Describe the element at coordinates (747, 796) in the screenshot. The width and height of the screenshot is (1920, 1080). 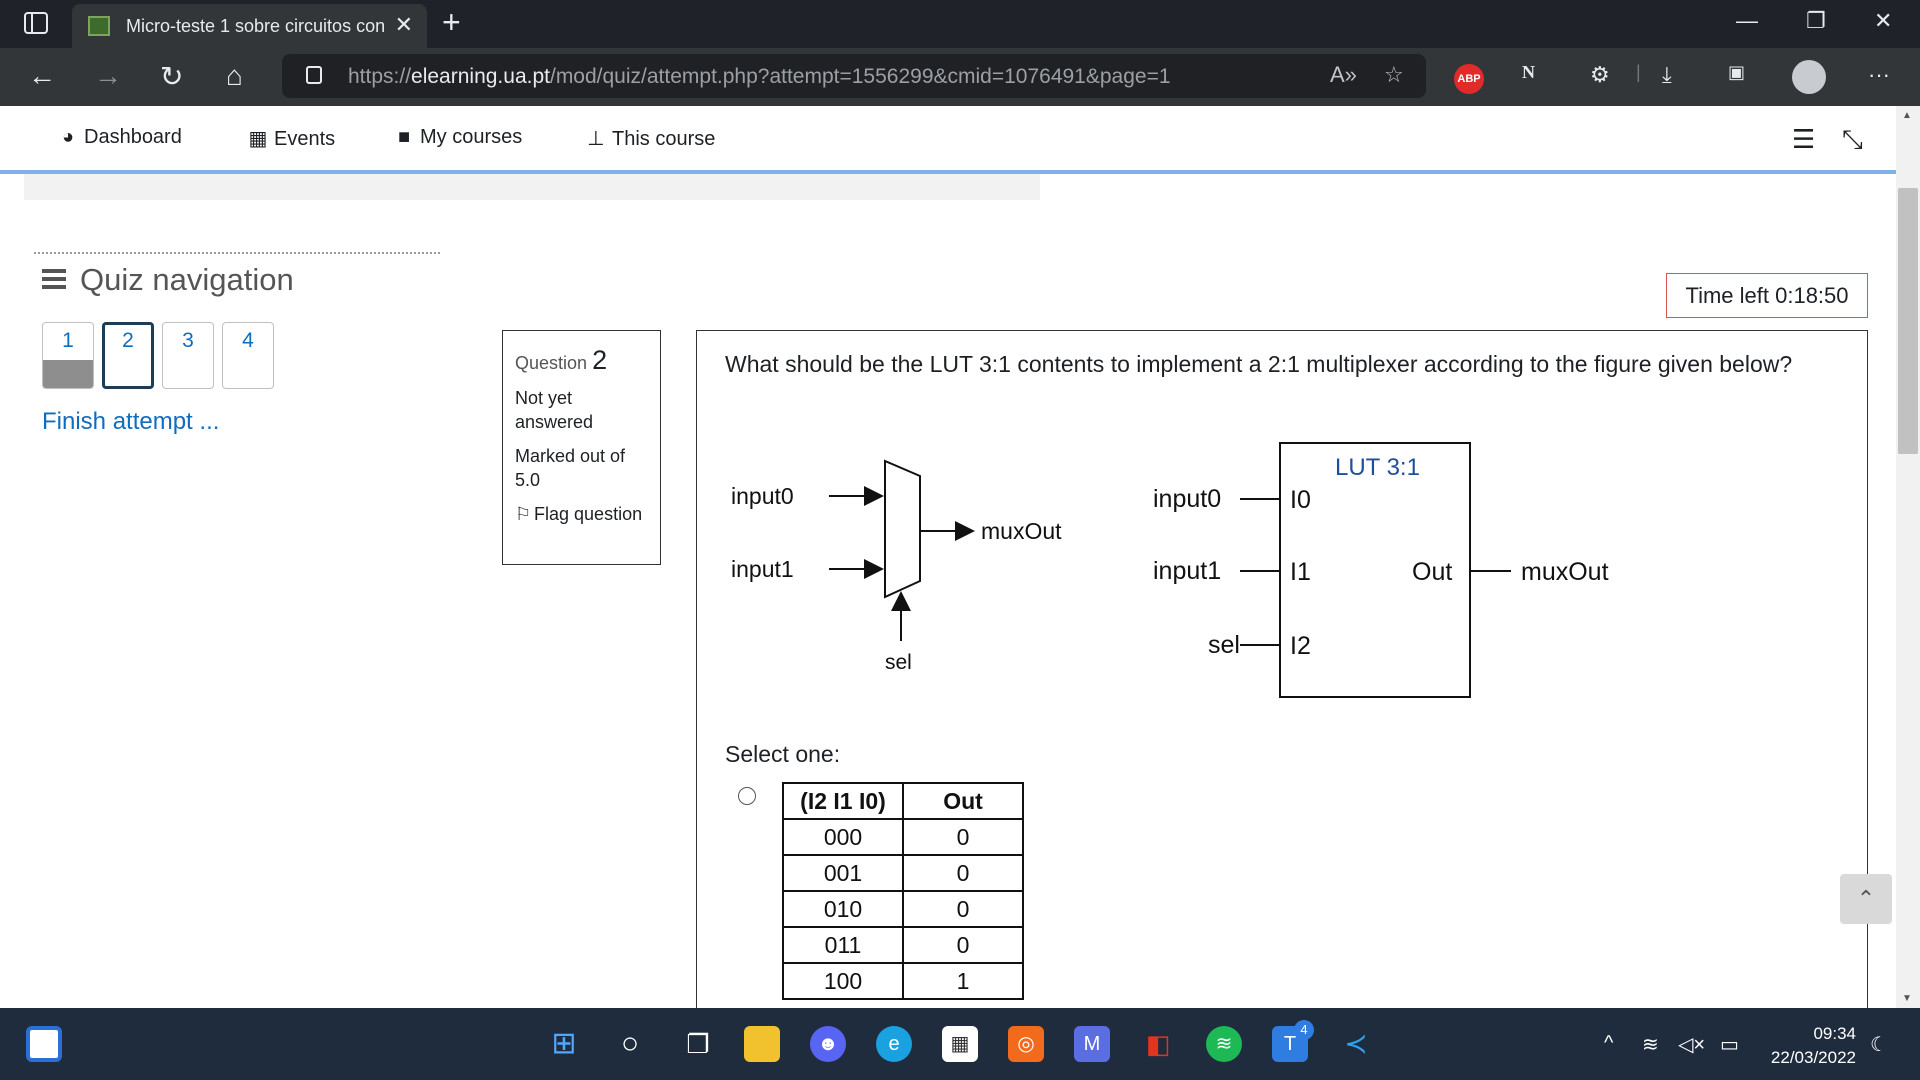
I see `answer-option-radio` at that location.